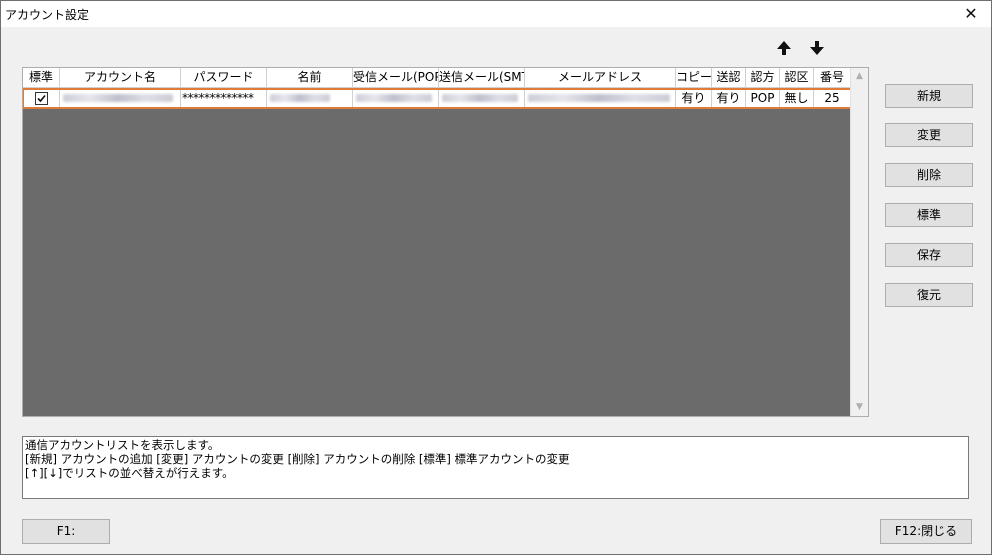 The image size is (992, 555). Describe the element at coordinates (496, 14) in the screenshot. I see `title-bar: アカウント設定 ✕` at that location.